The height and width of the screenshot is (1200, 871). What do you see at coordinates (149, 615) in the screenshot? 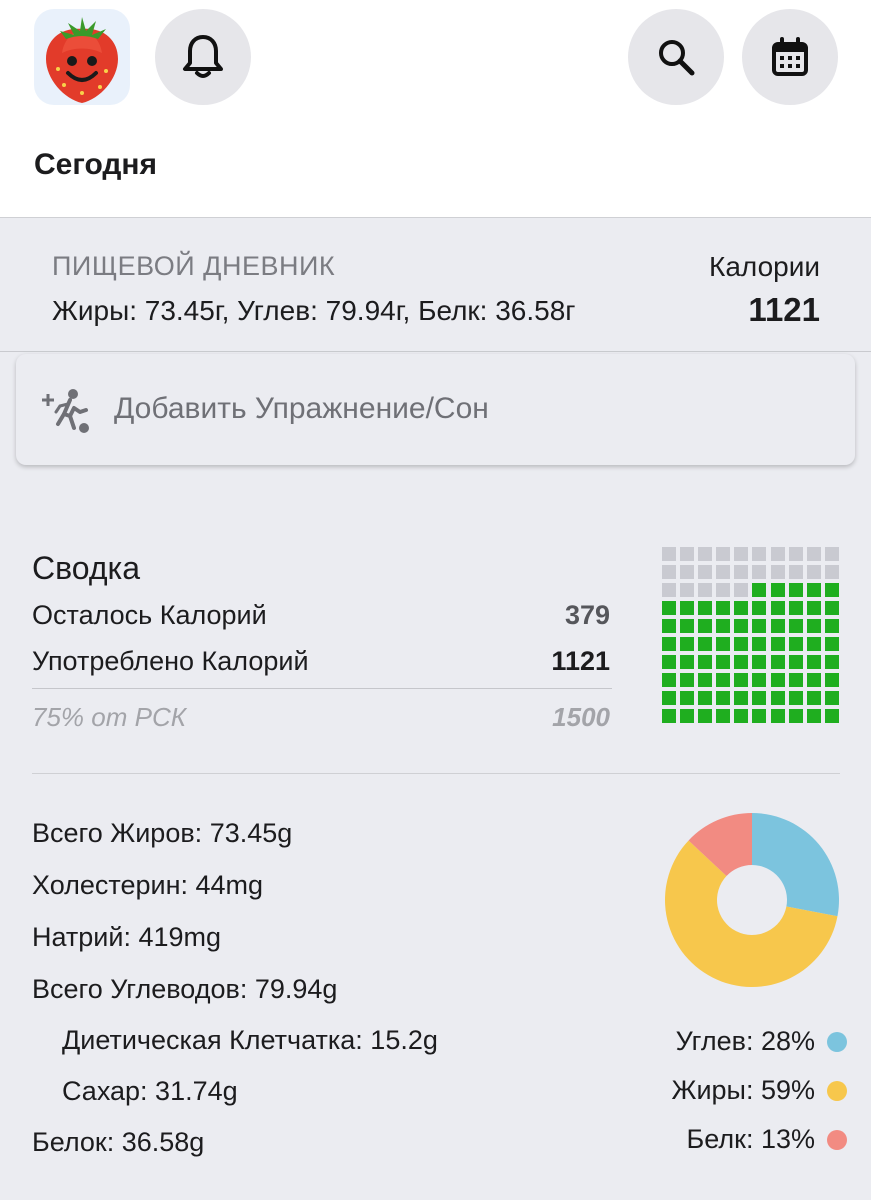
I see `remaining-calories-label: Осталось Калорий` at bounding box center [149, 615].